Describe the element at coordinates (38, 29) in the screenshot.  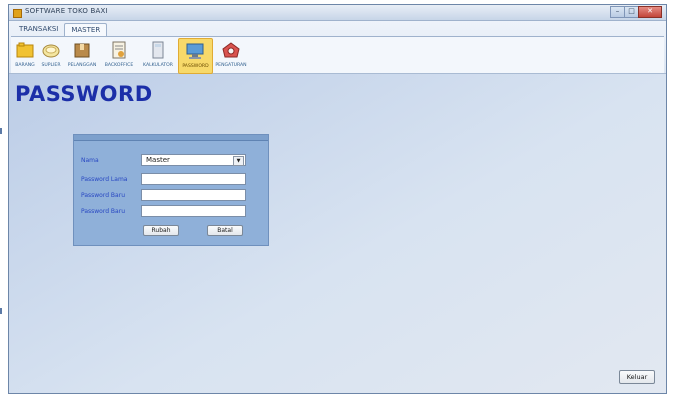
I see `tab-transaksi: TRANSAKSI` at that location.